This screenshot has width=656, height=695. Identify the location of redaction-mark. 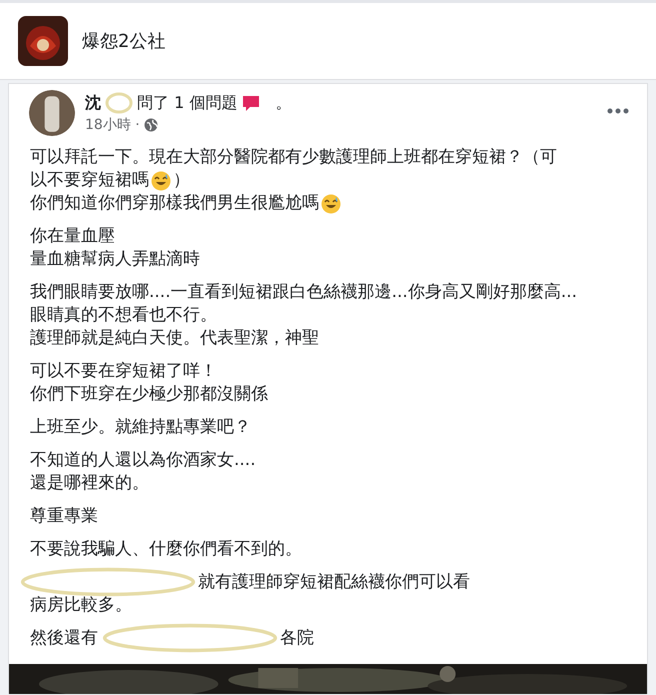
(119, 103).